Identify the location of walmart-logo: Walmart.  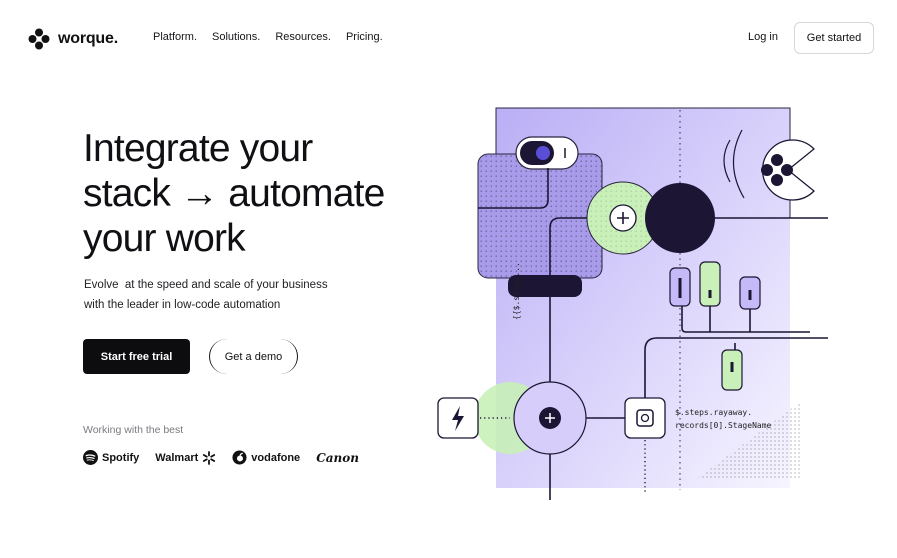
(185, 457).